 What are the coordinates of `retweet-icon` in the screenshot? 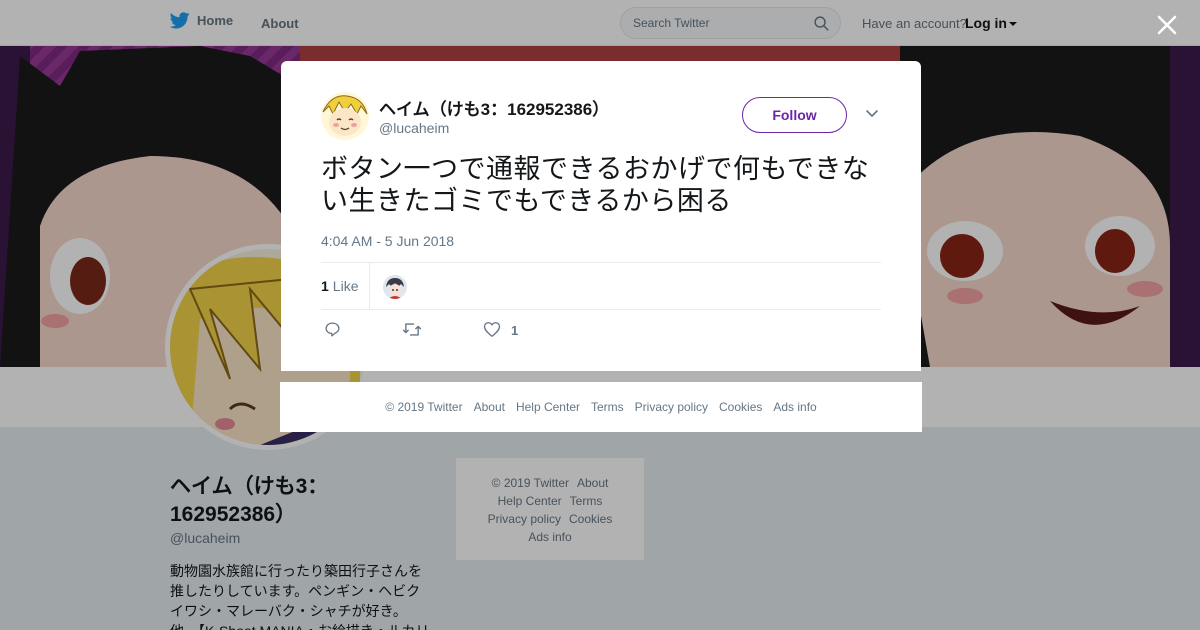 It's located at (412, 329).